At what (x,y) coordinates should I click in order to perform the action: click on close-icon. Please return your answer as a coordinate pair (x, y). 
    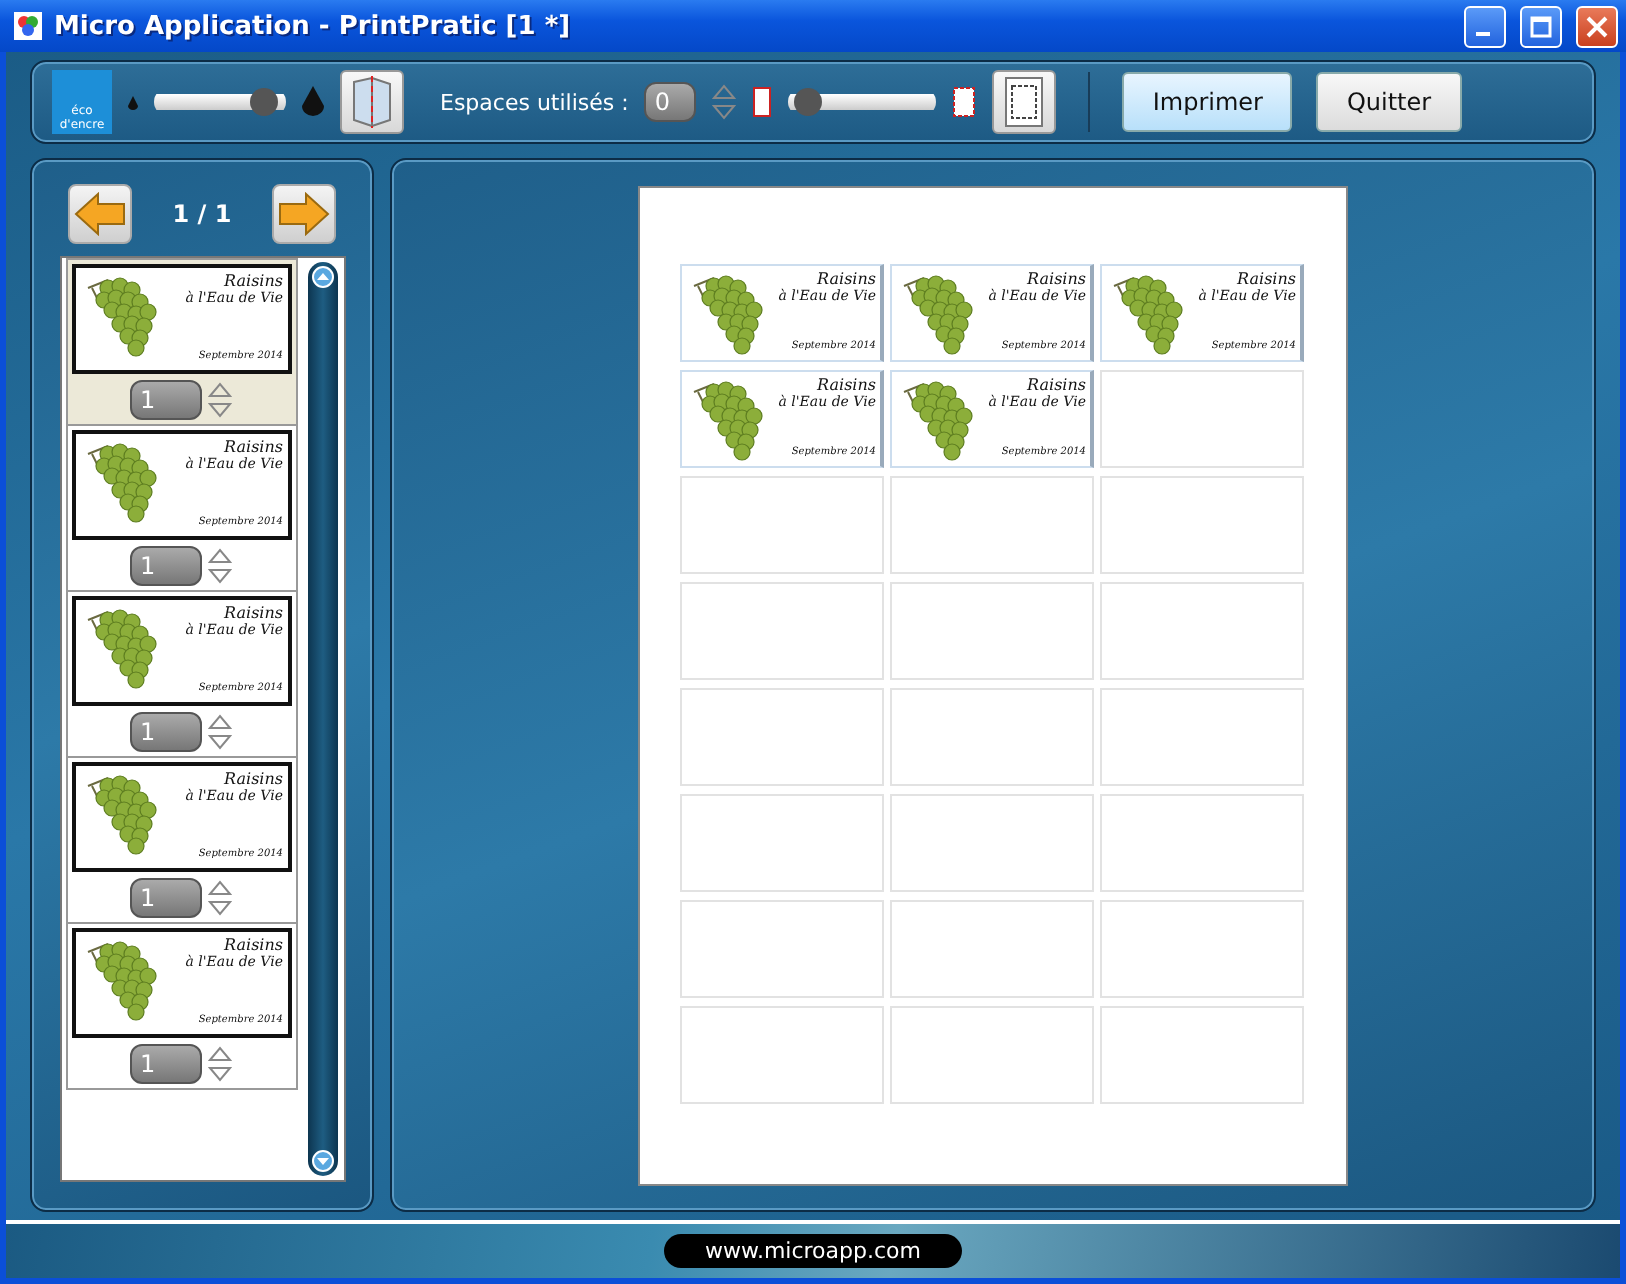
    Looking at the image, I should click on (1597, 26).